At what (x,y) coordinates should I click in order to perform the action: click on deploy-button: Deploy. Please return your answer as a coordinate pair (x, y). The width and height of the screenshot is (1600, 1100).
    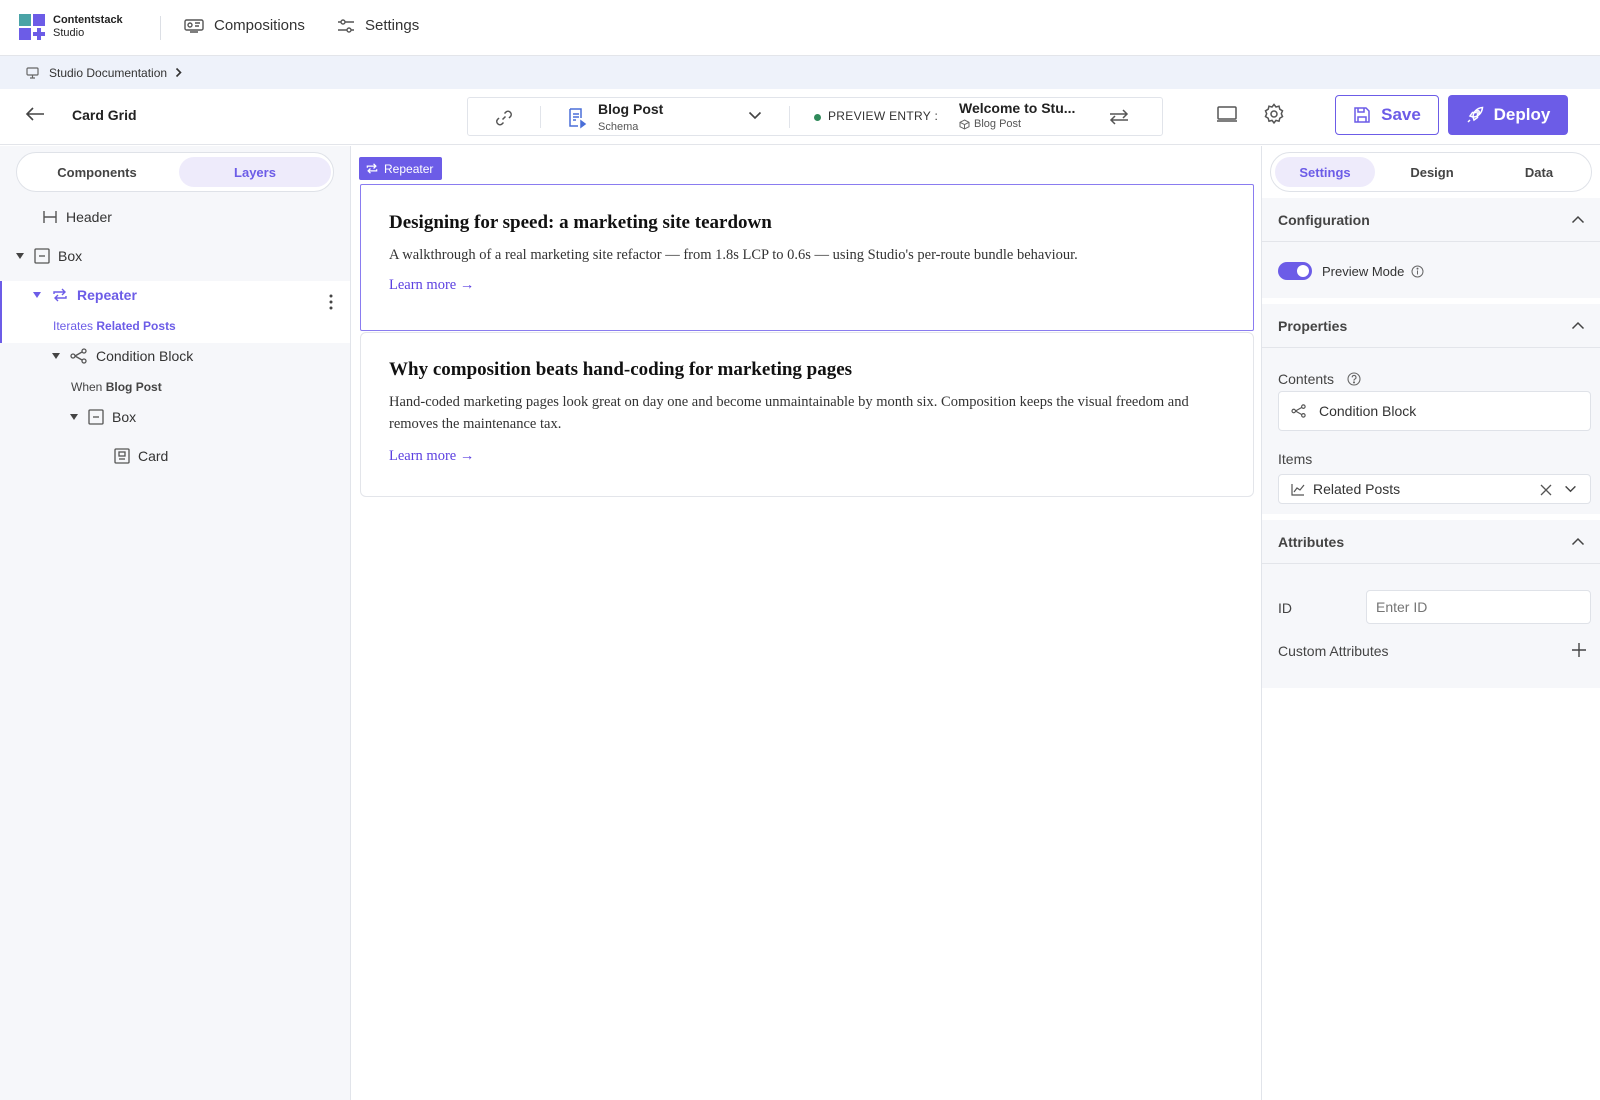
    Looking at the image, I should click on (1508, 115).